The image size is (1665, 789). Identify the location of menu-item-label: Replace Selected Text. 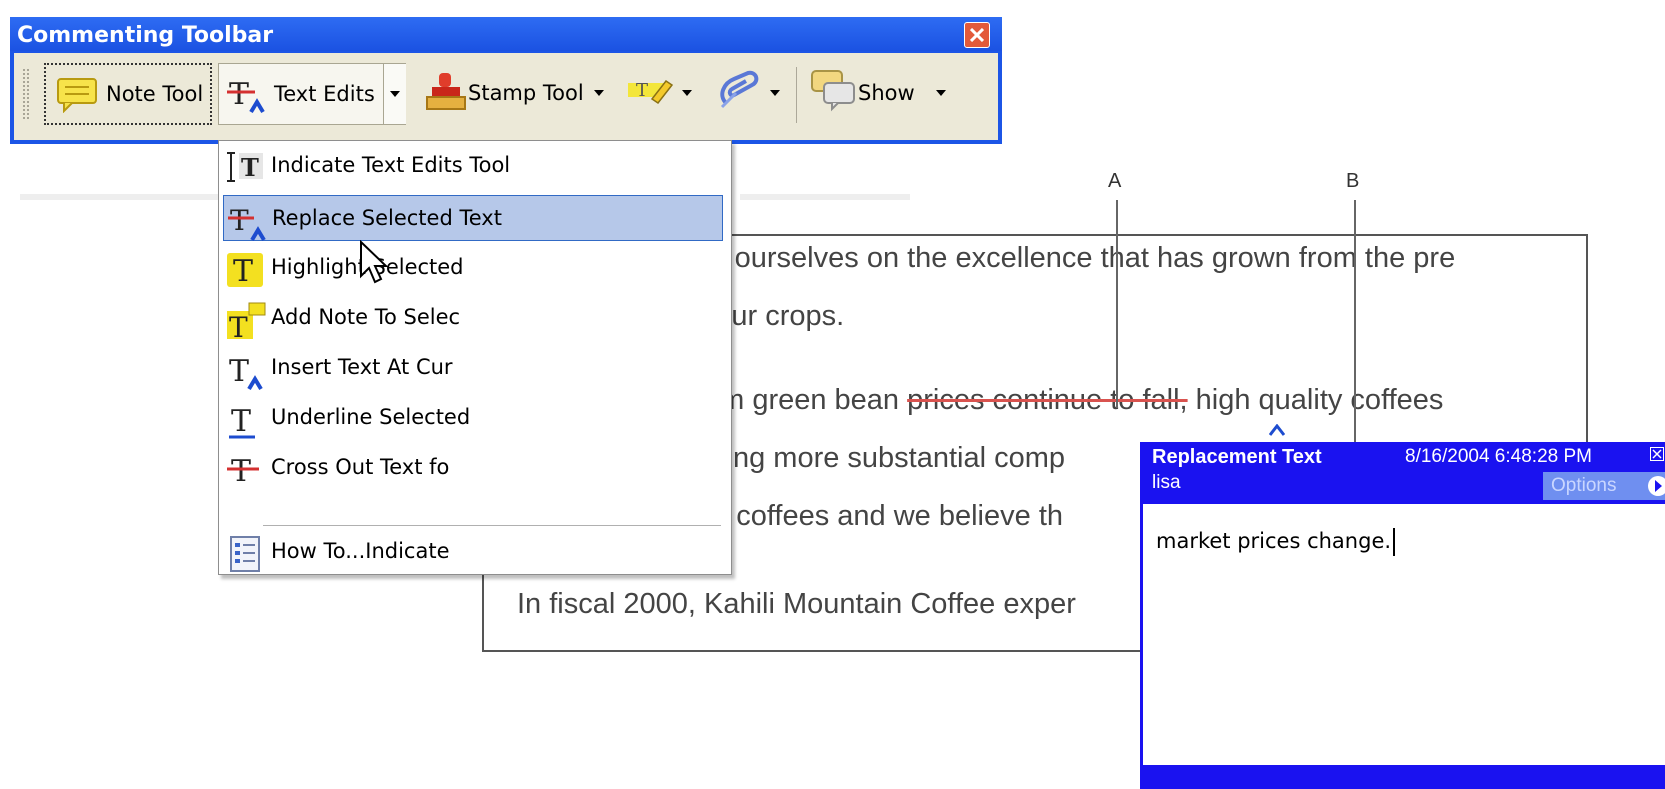
(387, 218).